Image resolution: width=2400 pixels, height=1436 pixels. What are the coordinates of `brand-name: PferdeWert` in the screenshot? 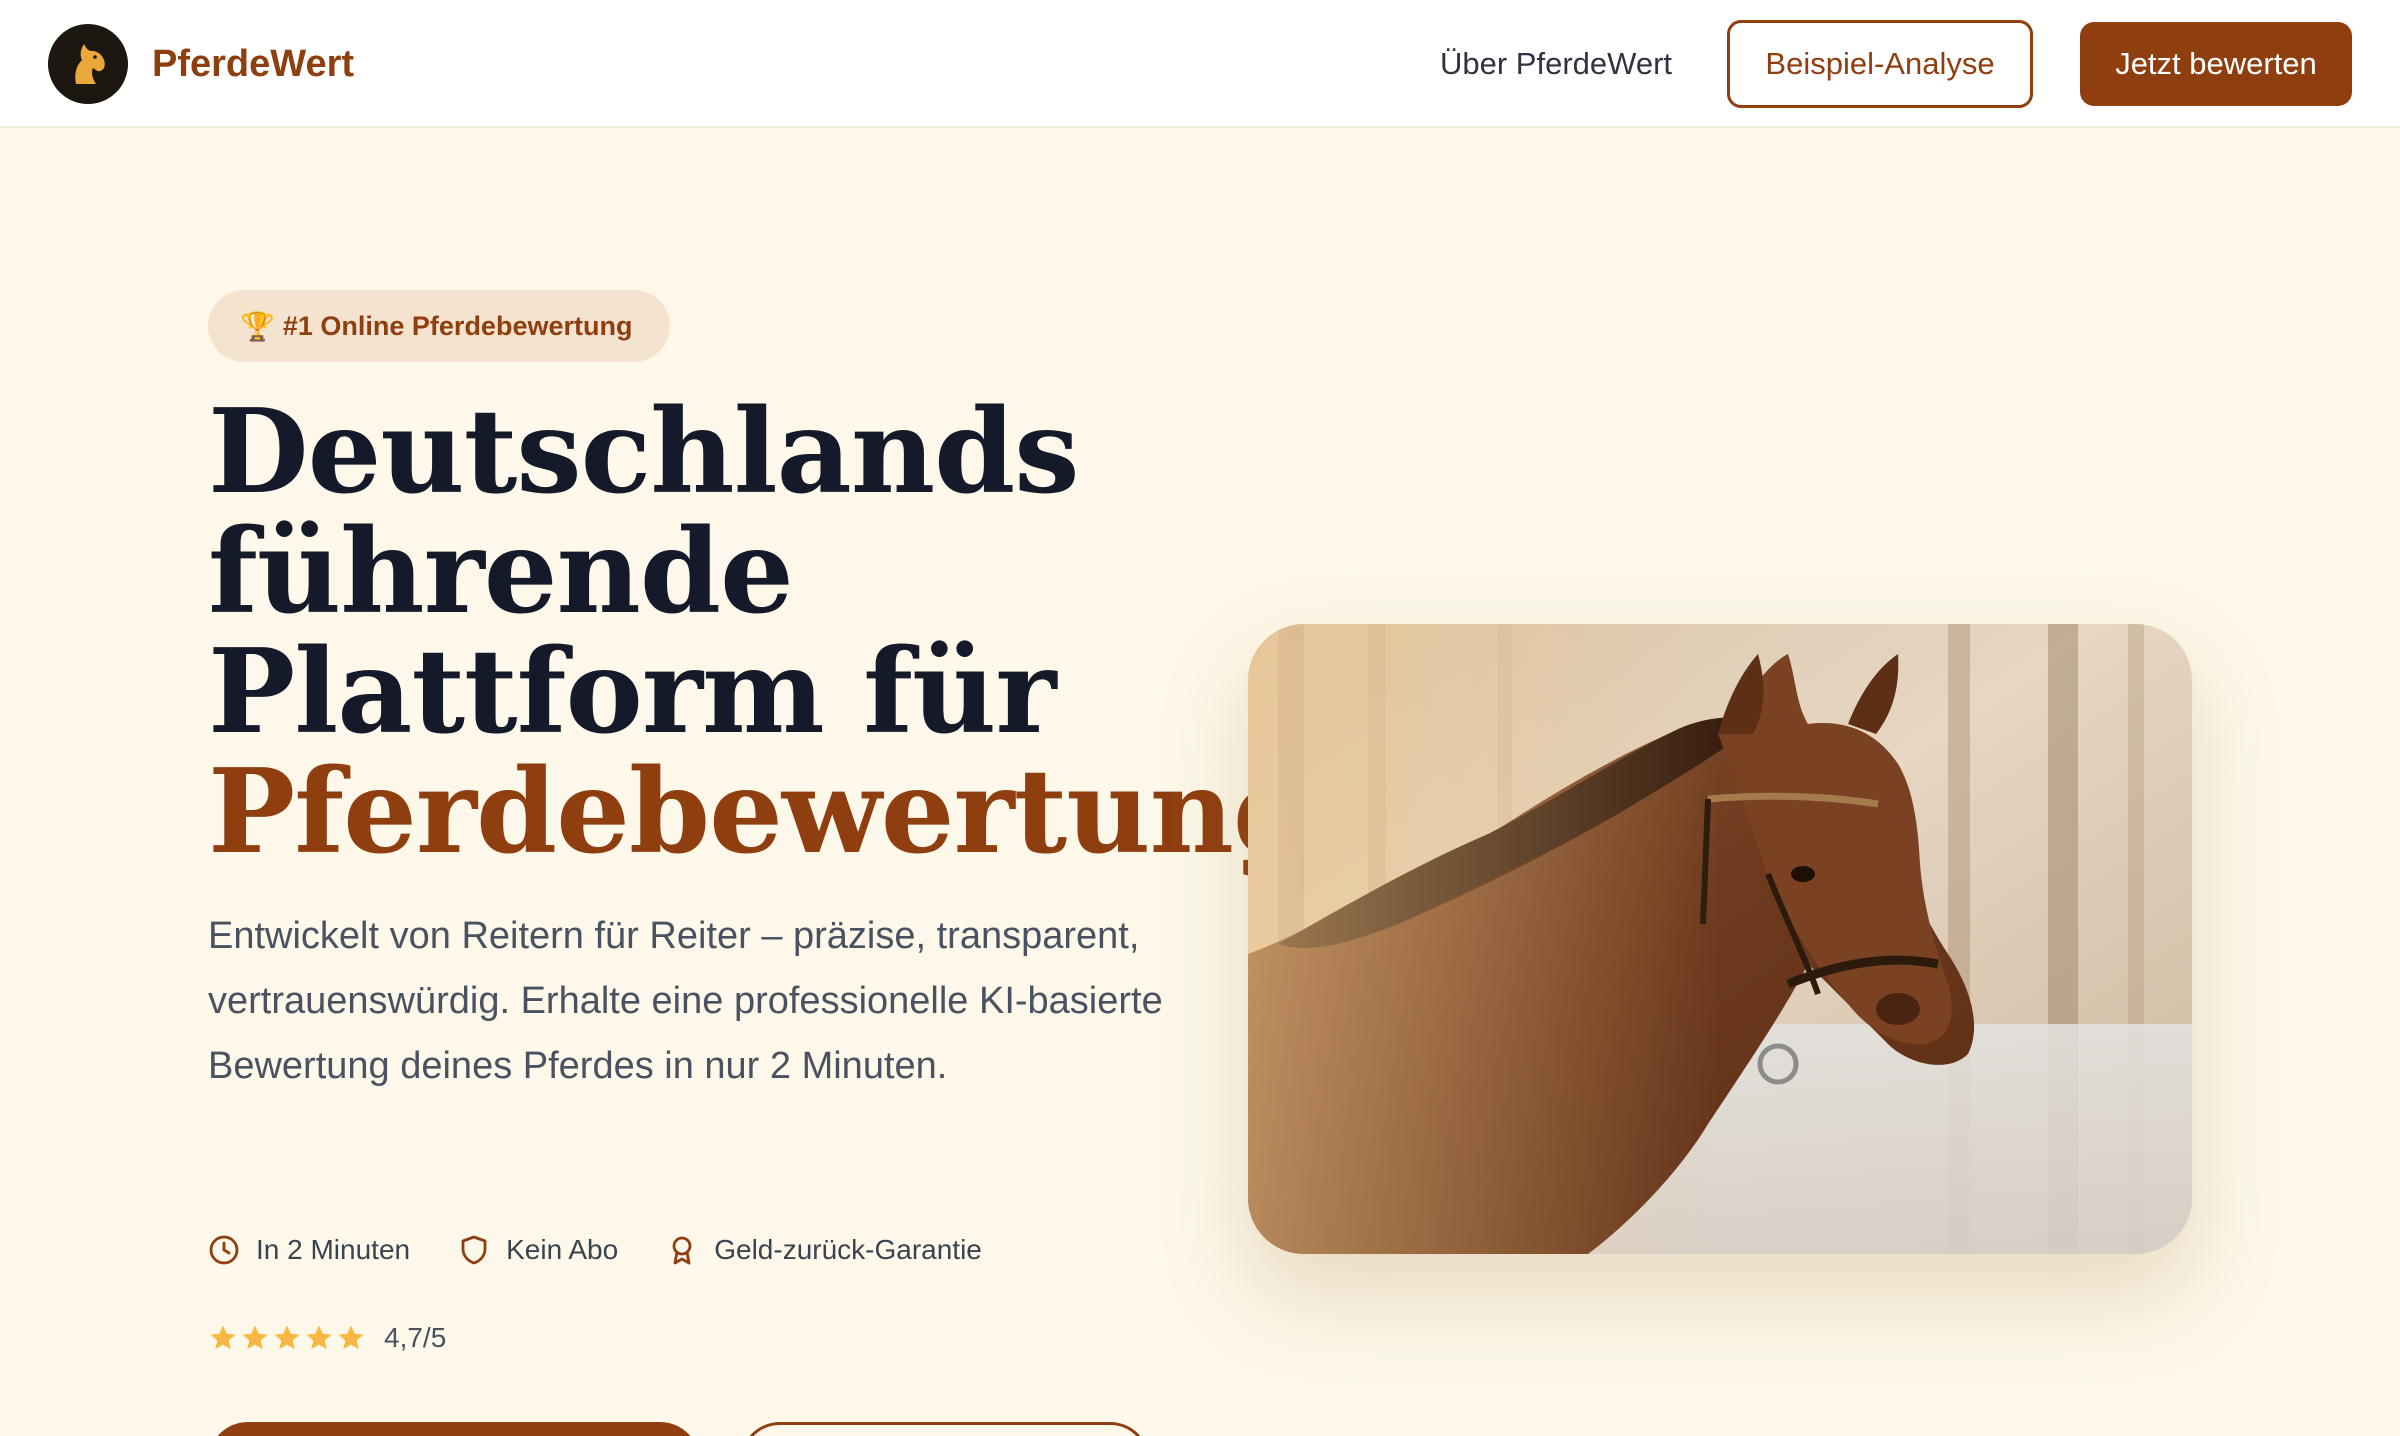 It's located at (253, 64).